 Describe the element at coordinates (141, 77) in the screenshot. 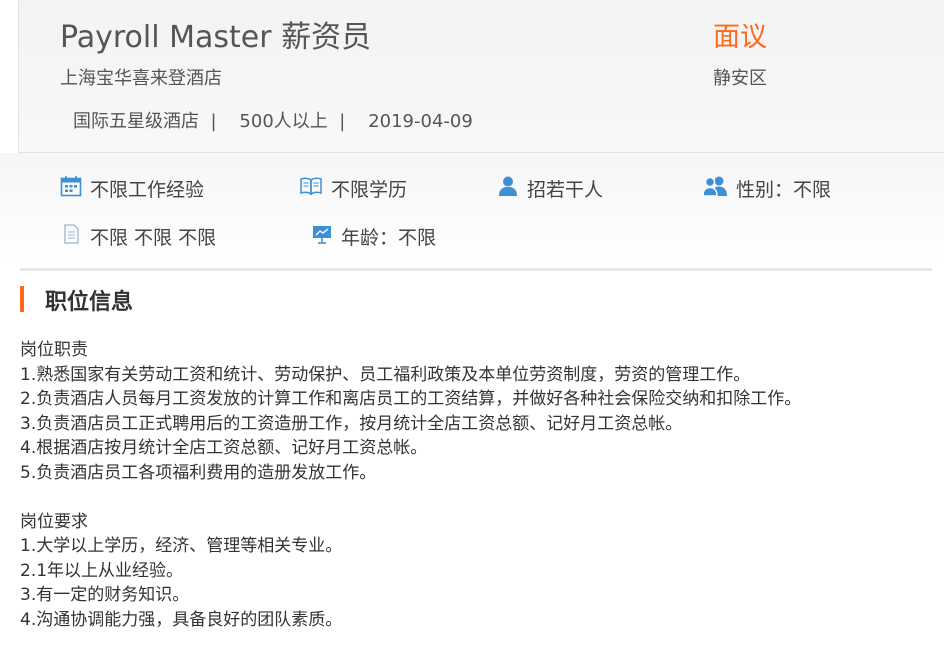

I see `company-name: 上海宝华喜来登酒店` at that location.